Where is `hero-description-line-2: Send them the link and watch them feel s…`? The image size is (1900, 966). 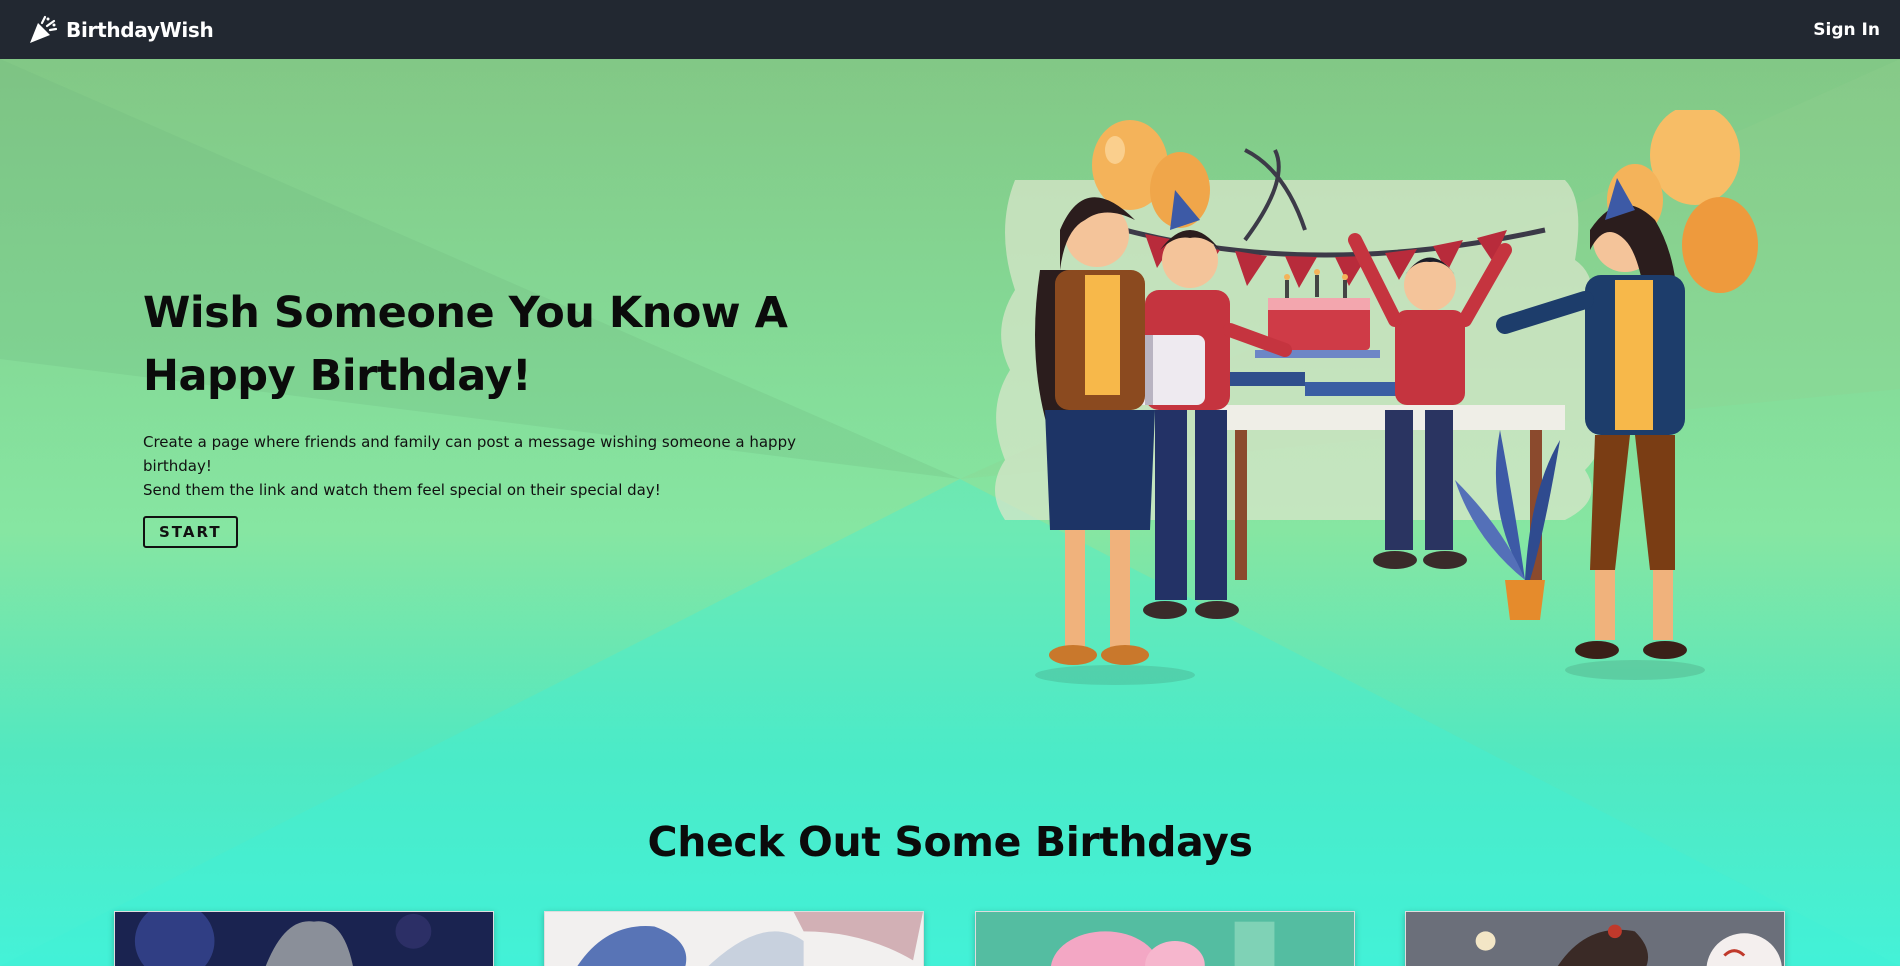 hero-description-line-2: Send them the link and watch them feel s… is located at coordinates (402, 490).